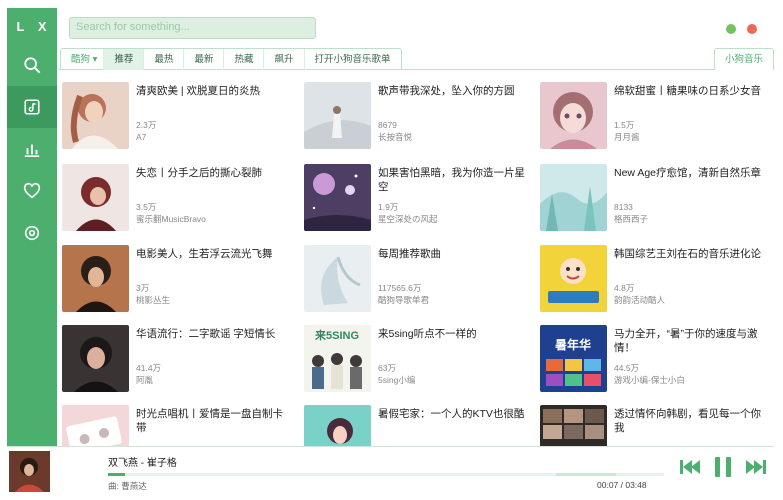 Image resolution: width=783 pixels, height=500 pixels. I want to click on tab-group: 酷狗 ▾ 推荐 最热 最新 热藏 飙升 打开小狗音乐歌单, so click(231, 59).